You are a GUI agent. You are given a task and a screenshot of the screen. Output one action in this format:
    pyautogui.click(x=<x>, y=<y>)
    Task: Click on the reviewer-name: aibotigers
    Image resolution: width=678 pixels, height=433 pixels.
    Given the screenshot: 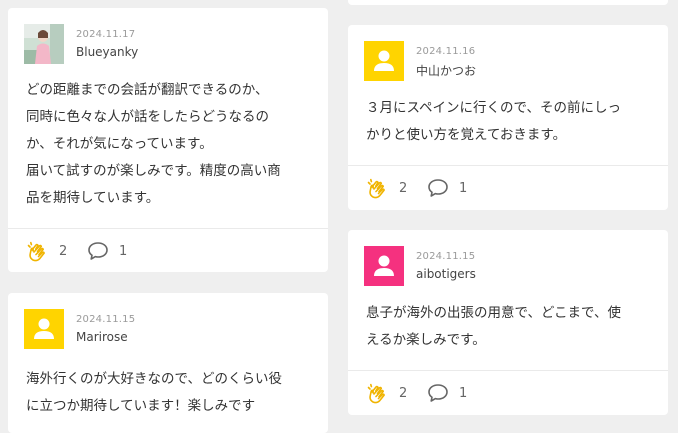 What is the action you would take?
    pyautogui.click(x=446, y=274)
    